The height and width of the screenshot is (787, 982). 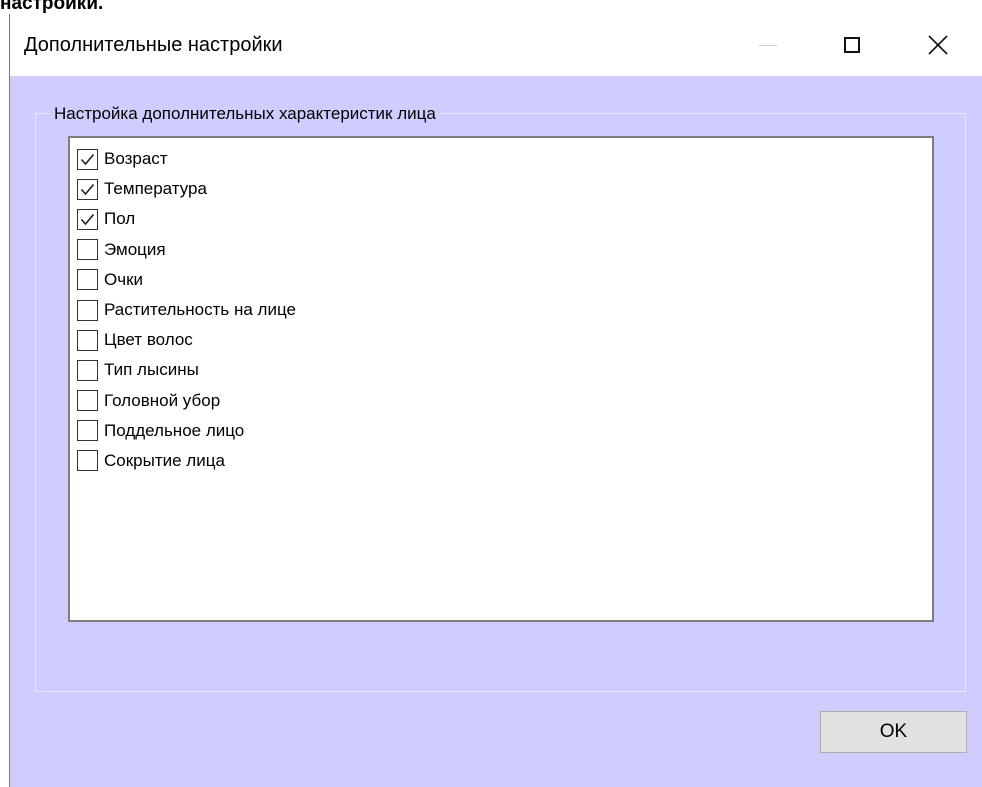 I want to click on checklist-item-label: Сокрытие лица, so click(x=164, y=460).